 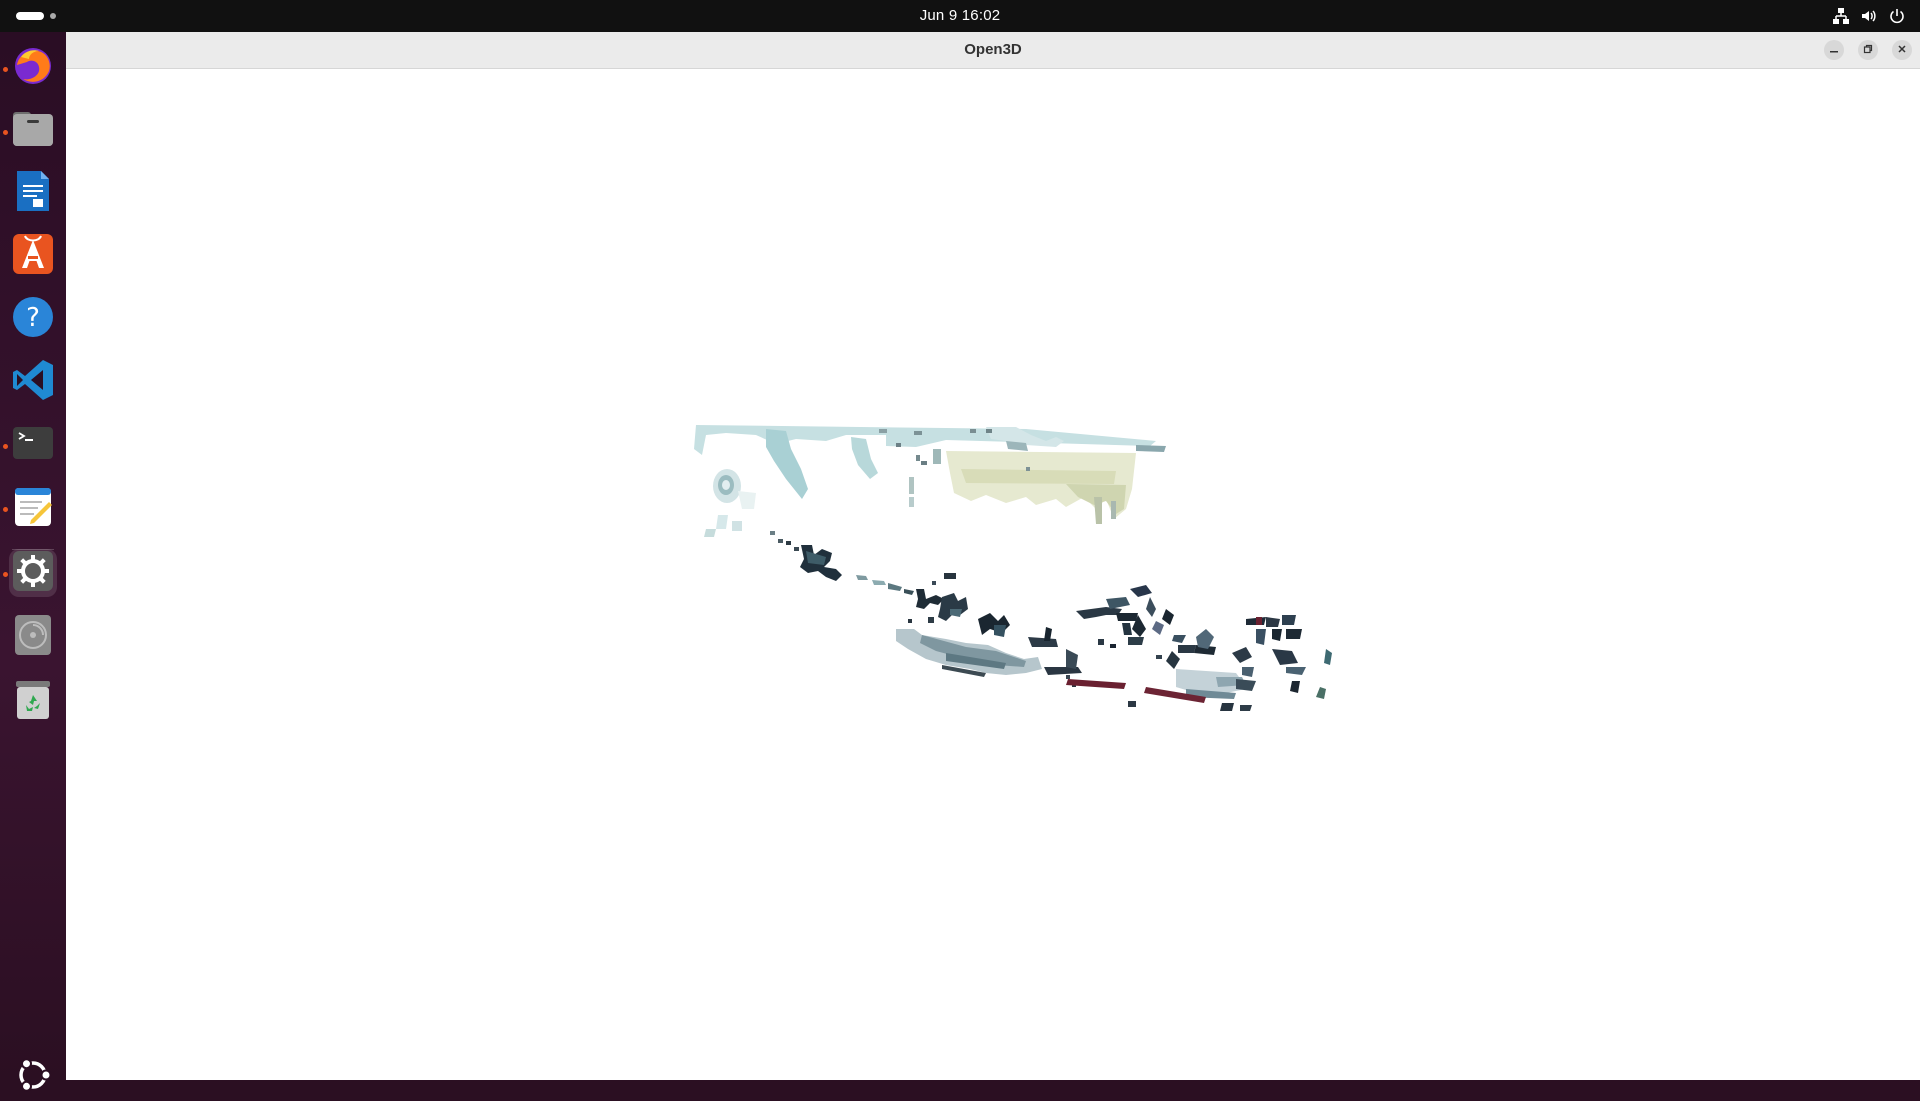 I want to click on files-icon, so click(x=33, y=130).